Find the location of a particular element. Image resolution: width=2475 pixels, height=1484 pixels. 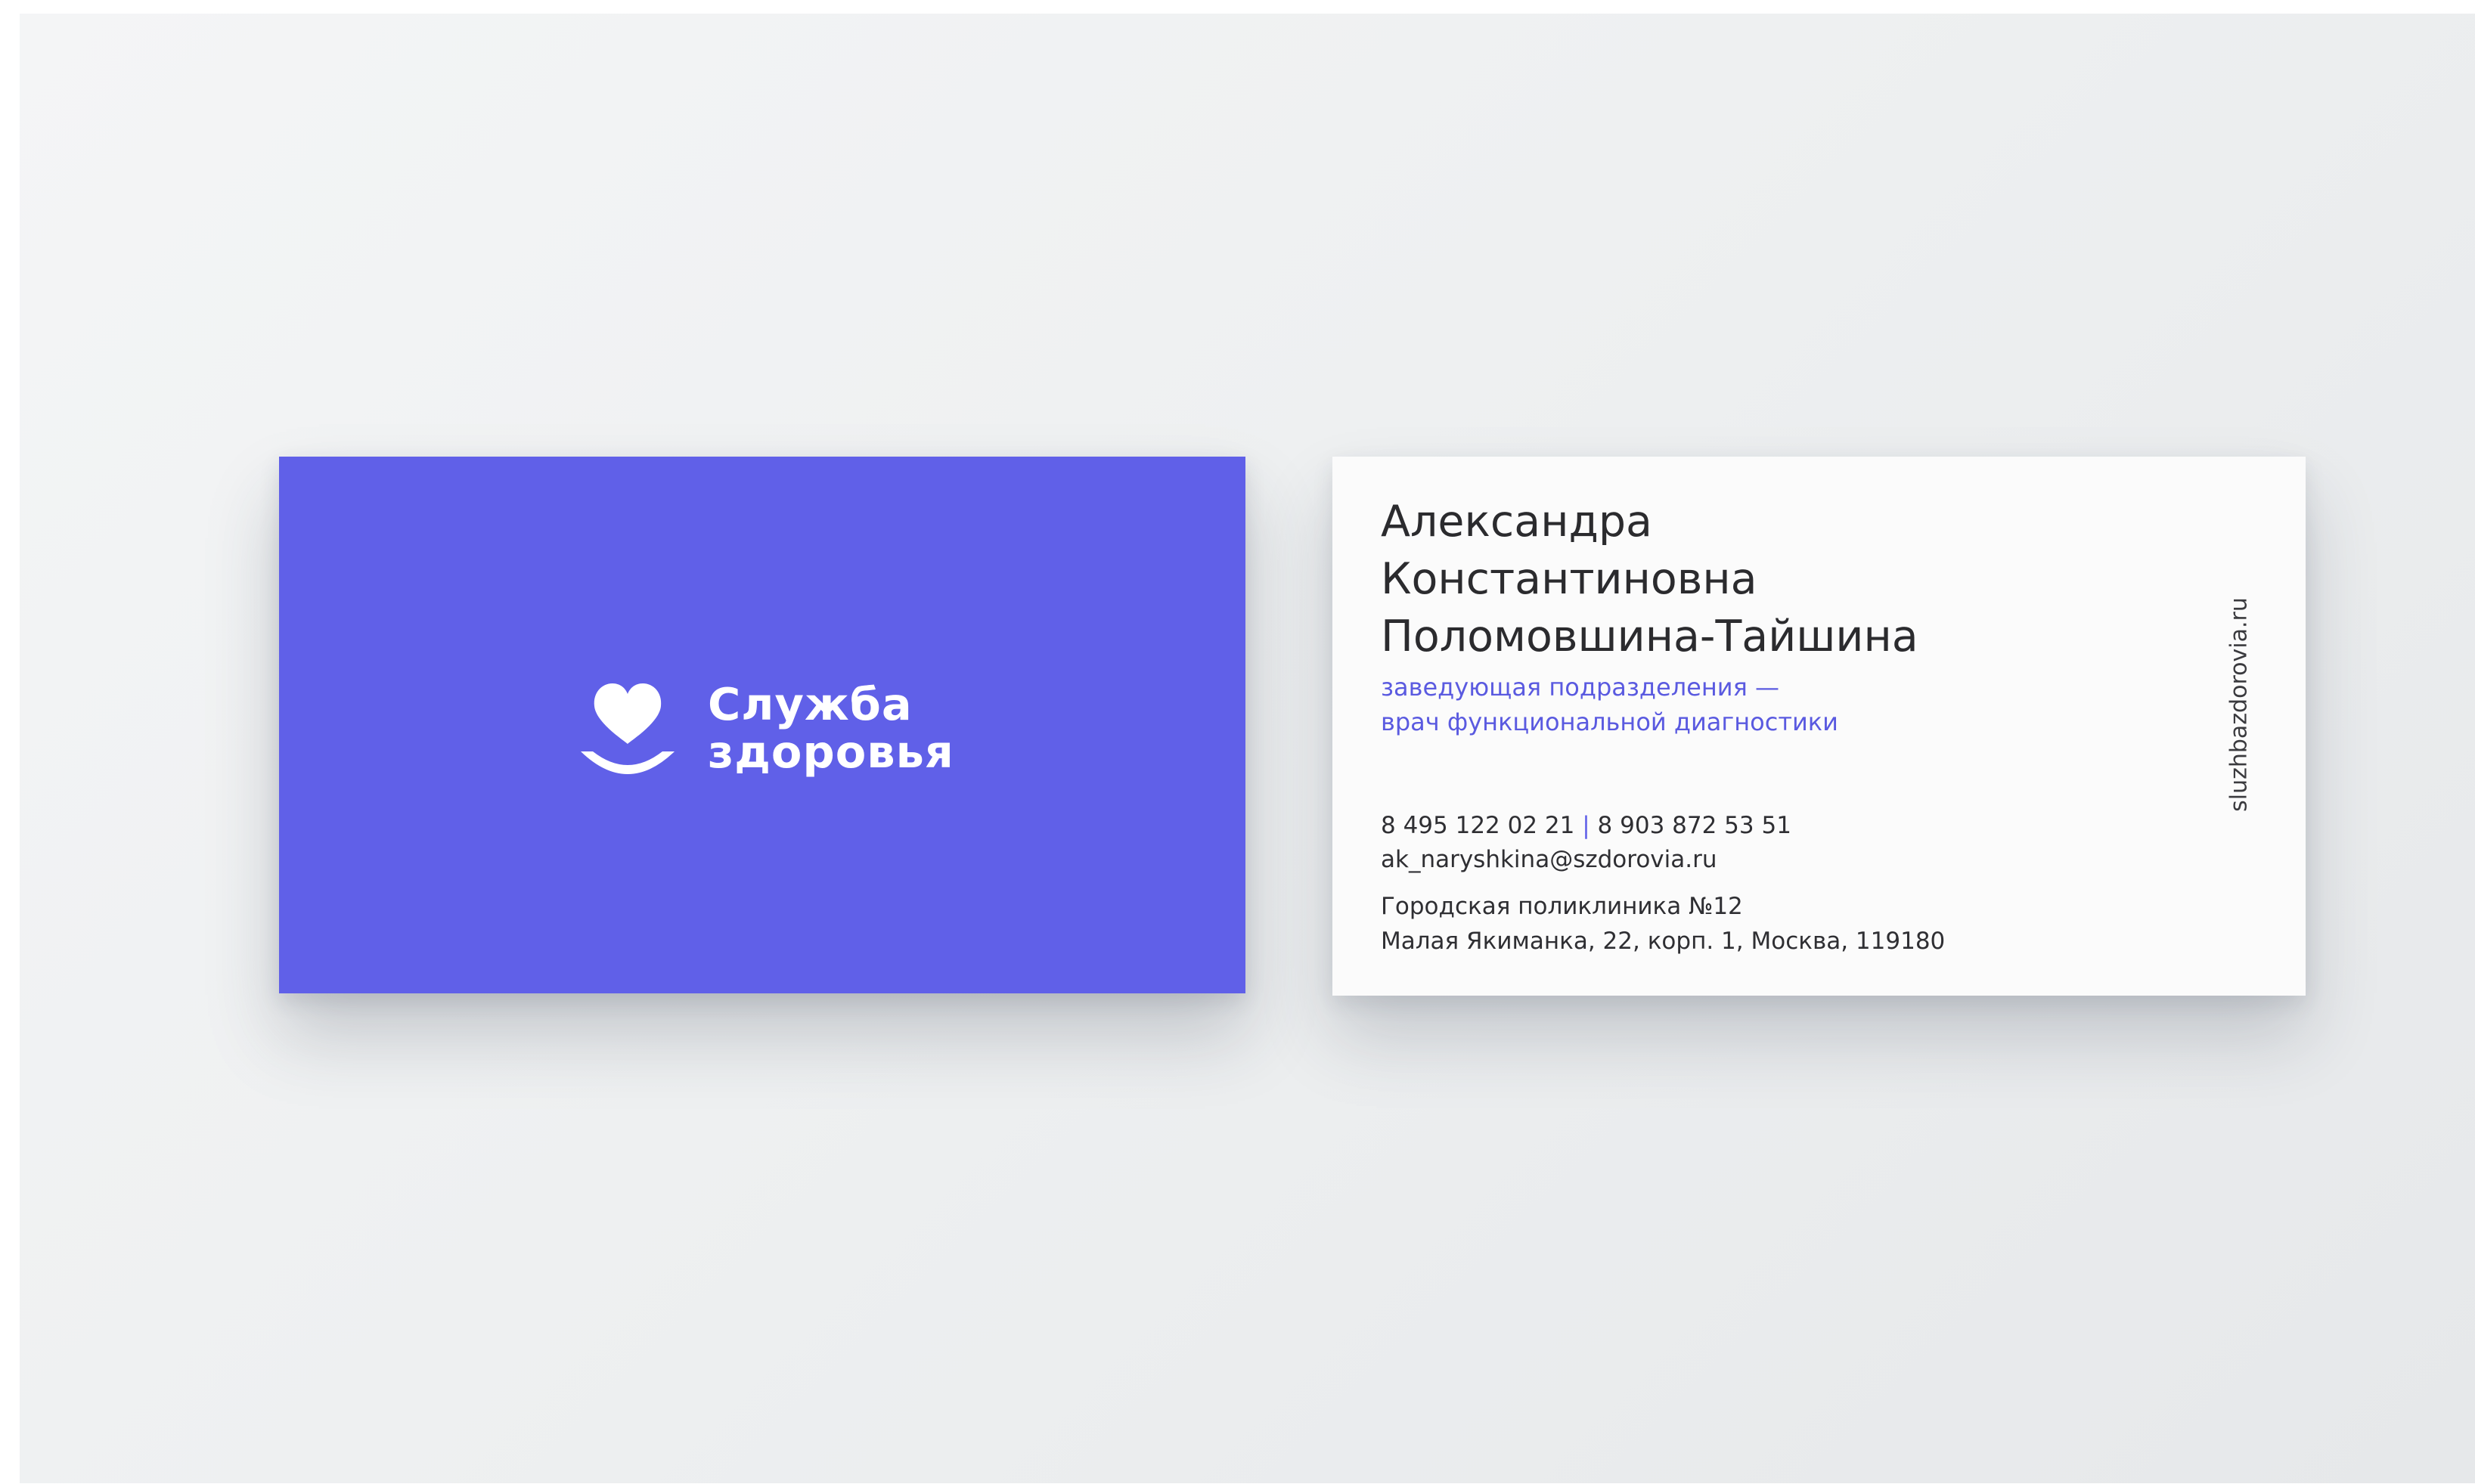

phone-number-1: 8 495 122 02 21 is located at coordinates (1478, 825).